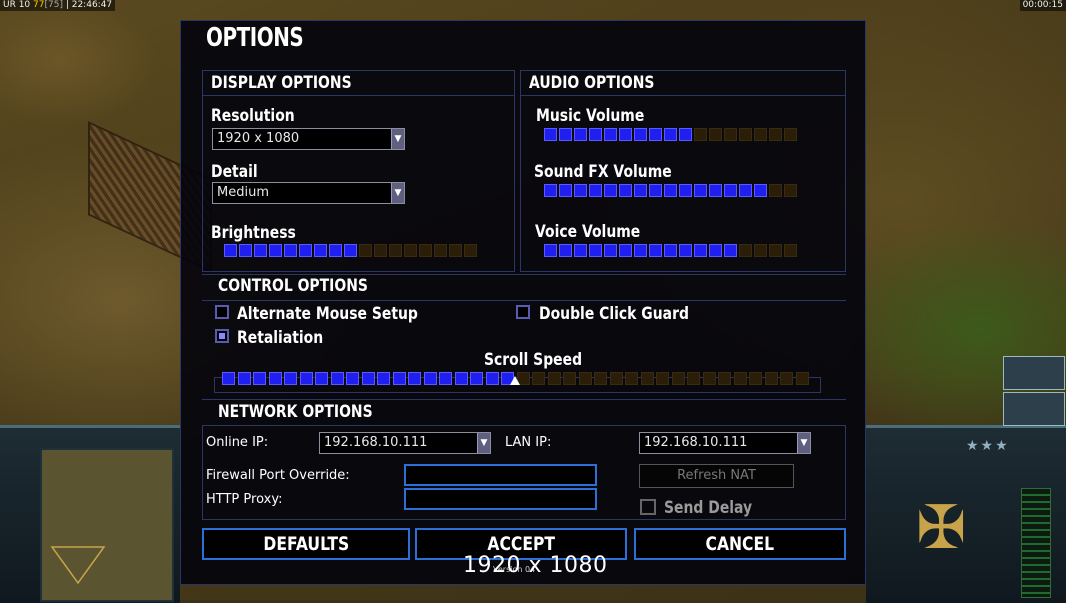 The height and width of the screenshot is (603, 1066). What do you see at coordinates (1034, 409) in the screenshot?
I see `unit-portrait-helicopter-icon` at bounding box center [1034, 409].